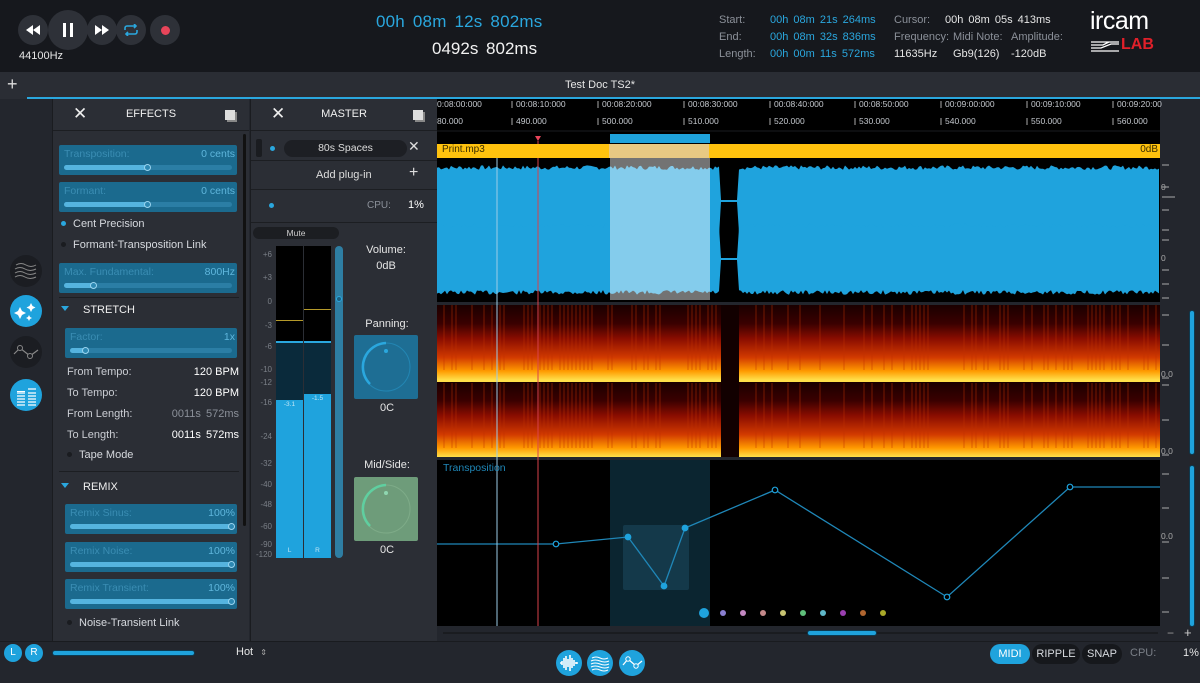  What do you see at coordinates (344, 176) in the screenshot?
I see `add-plugin-row: Add plug-in +` at bounding box center [344, 176].